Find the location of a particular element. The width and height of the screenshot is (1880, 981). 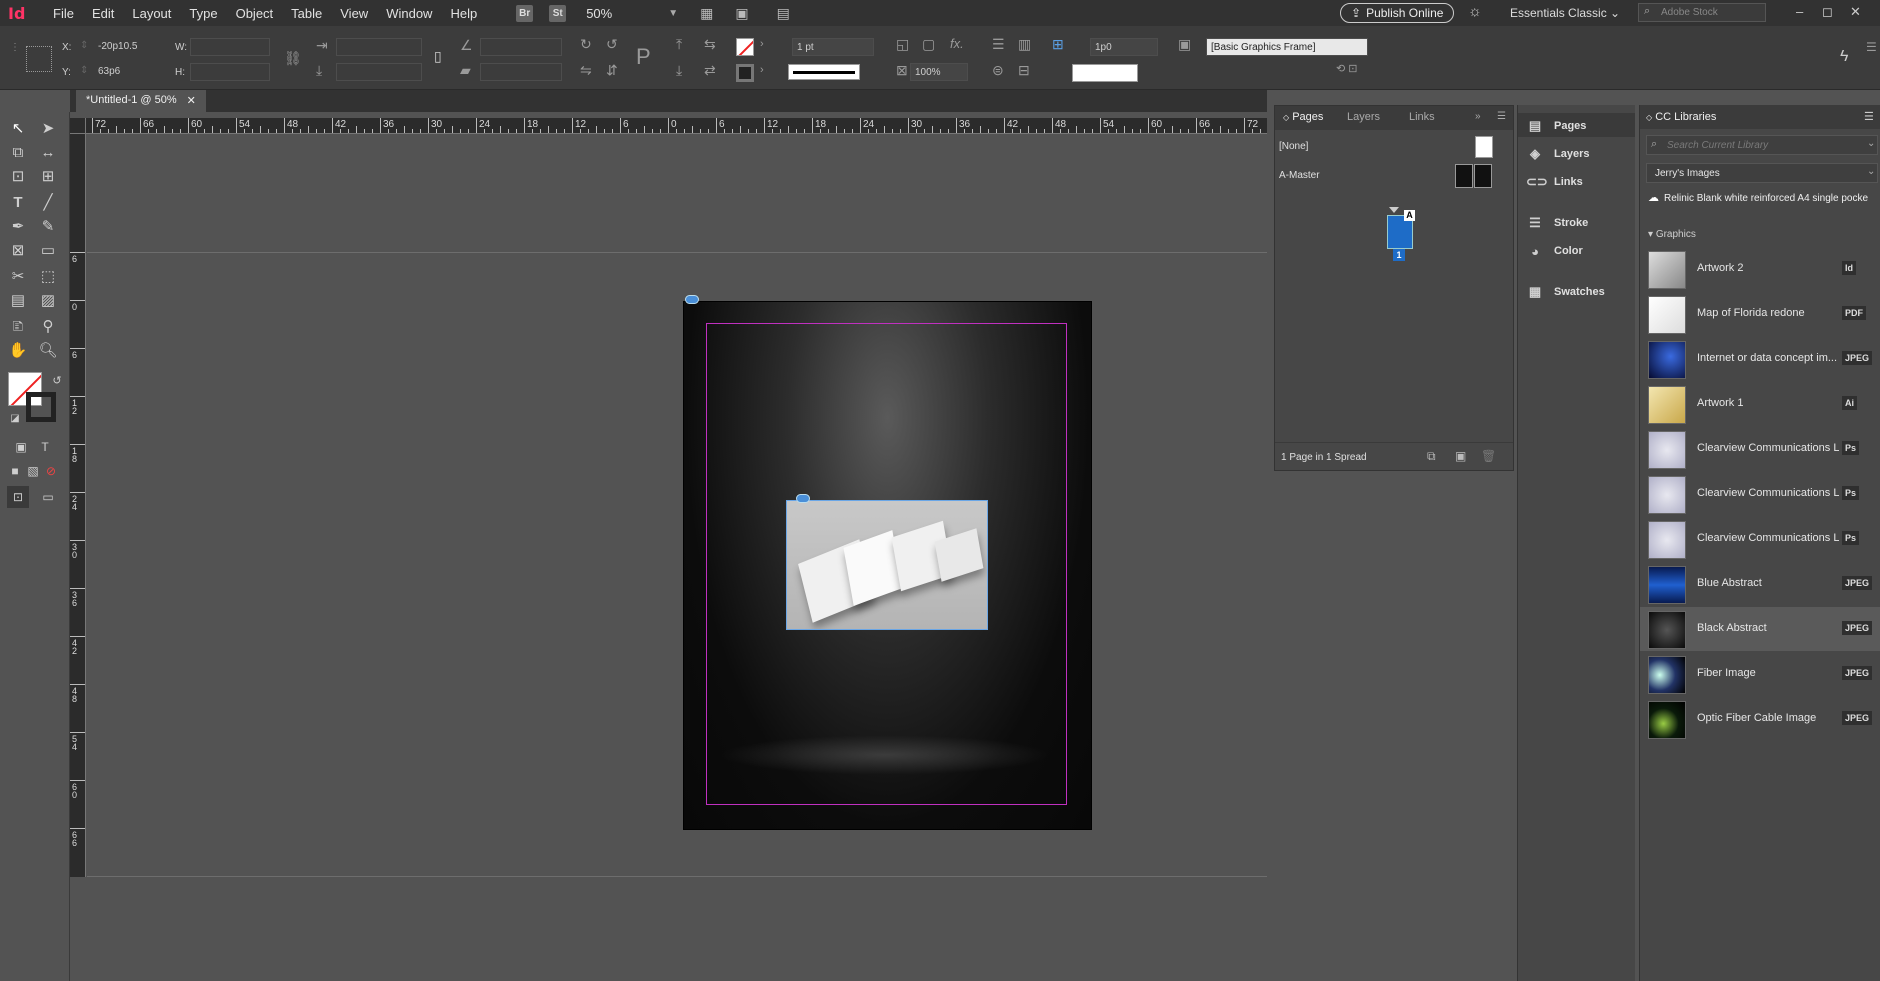

direct-selection-tool-icon: ➤ is located at coordinates (48, 129).